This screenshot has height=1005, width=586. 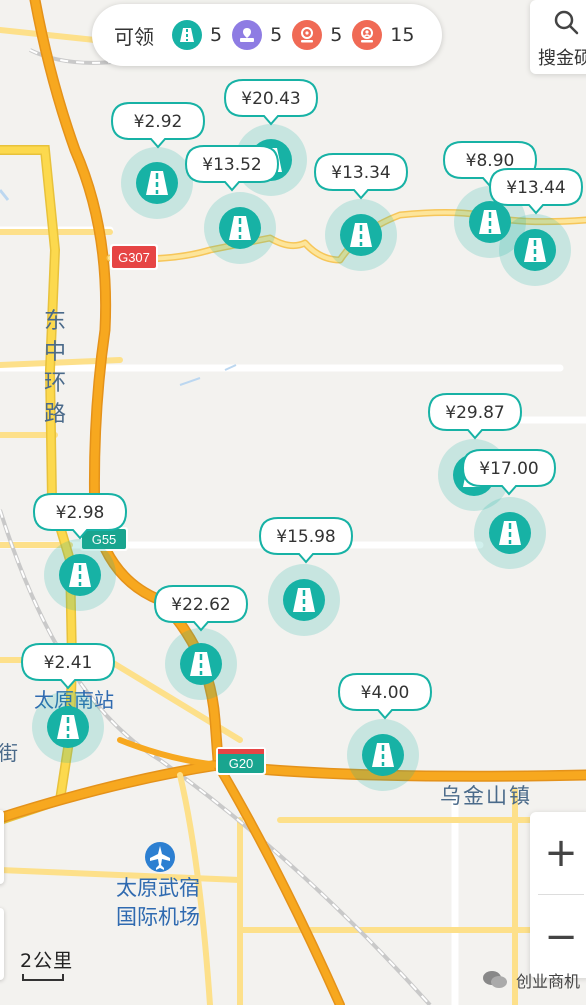 What do you see at coordinates (158, 888) in the screenshot?
I see `svg-text: 太原武宿` at bounding box center [158, 888].